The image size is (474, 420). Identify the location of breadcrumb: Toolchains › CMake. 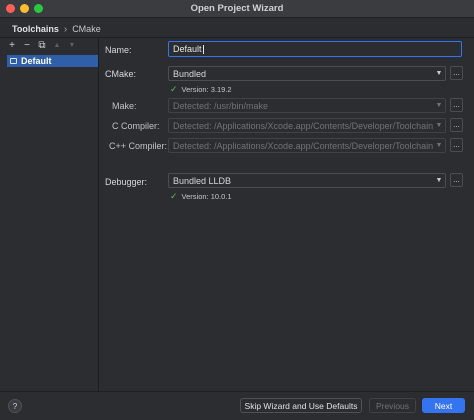
(56, 29).